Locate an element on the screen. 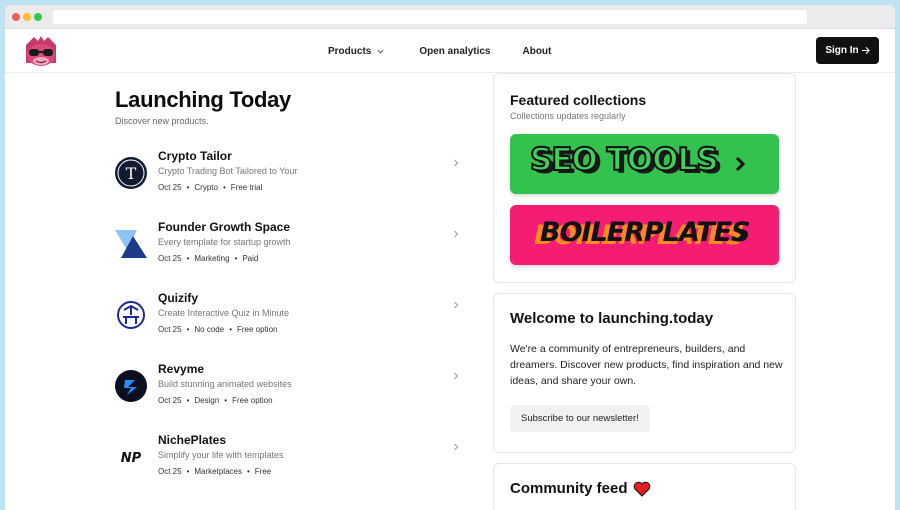  revyme-logo-icon is located at coordinates (131, 386).